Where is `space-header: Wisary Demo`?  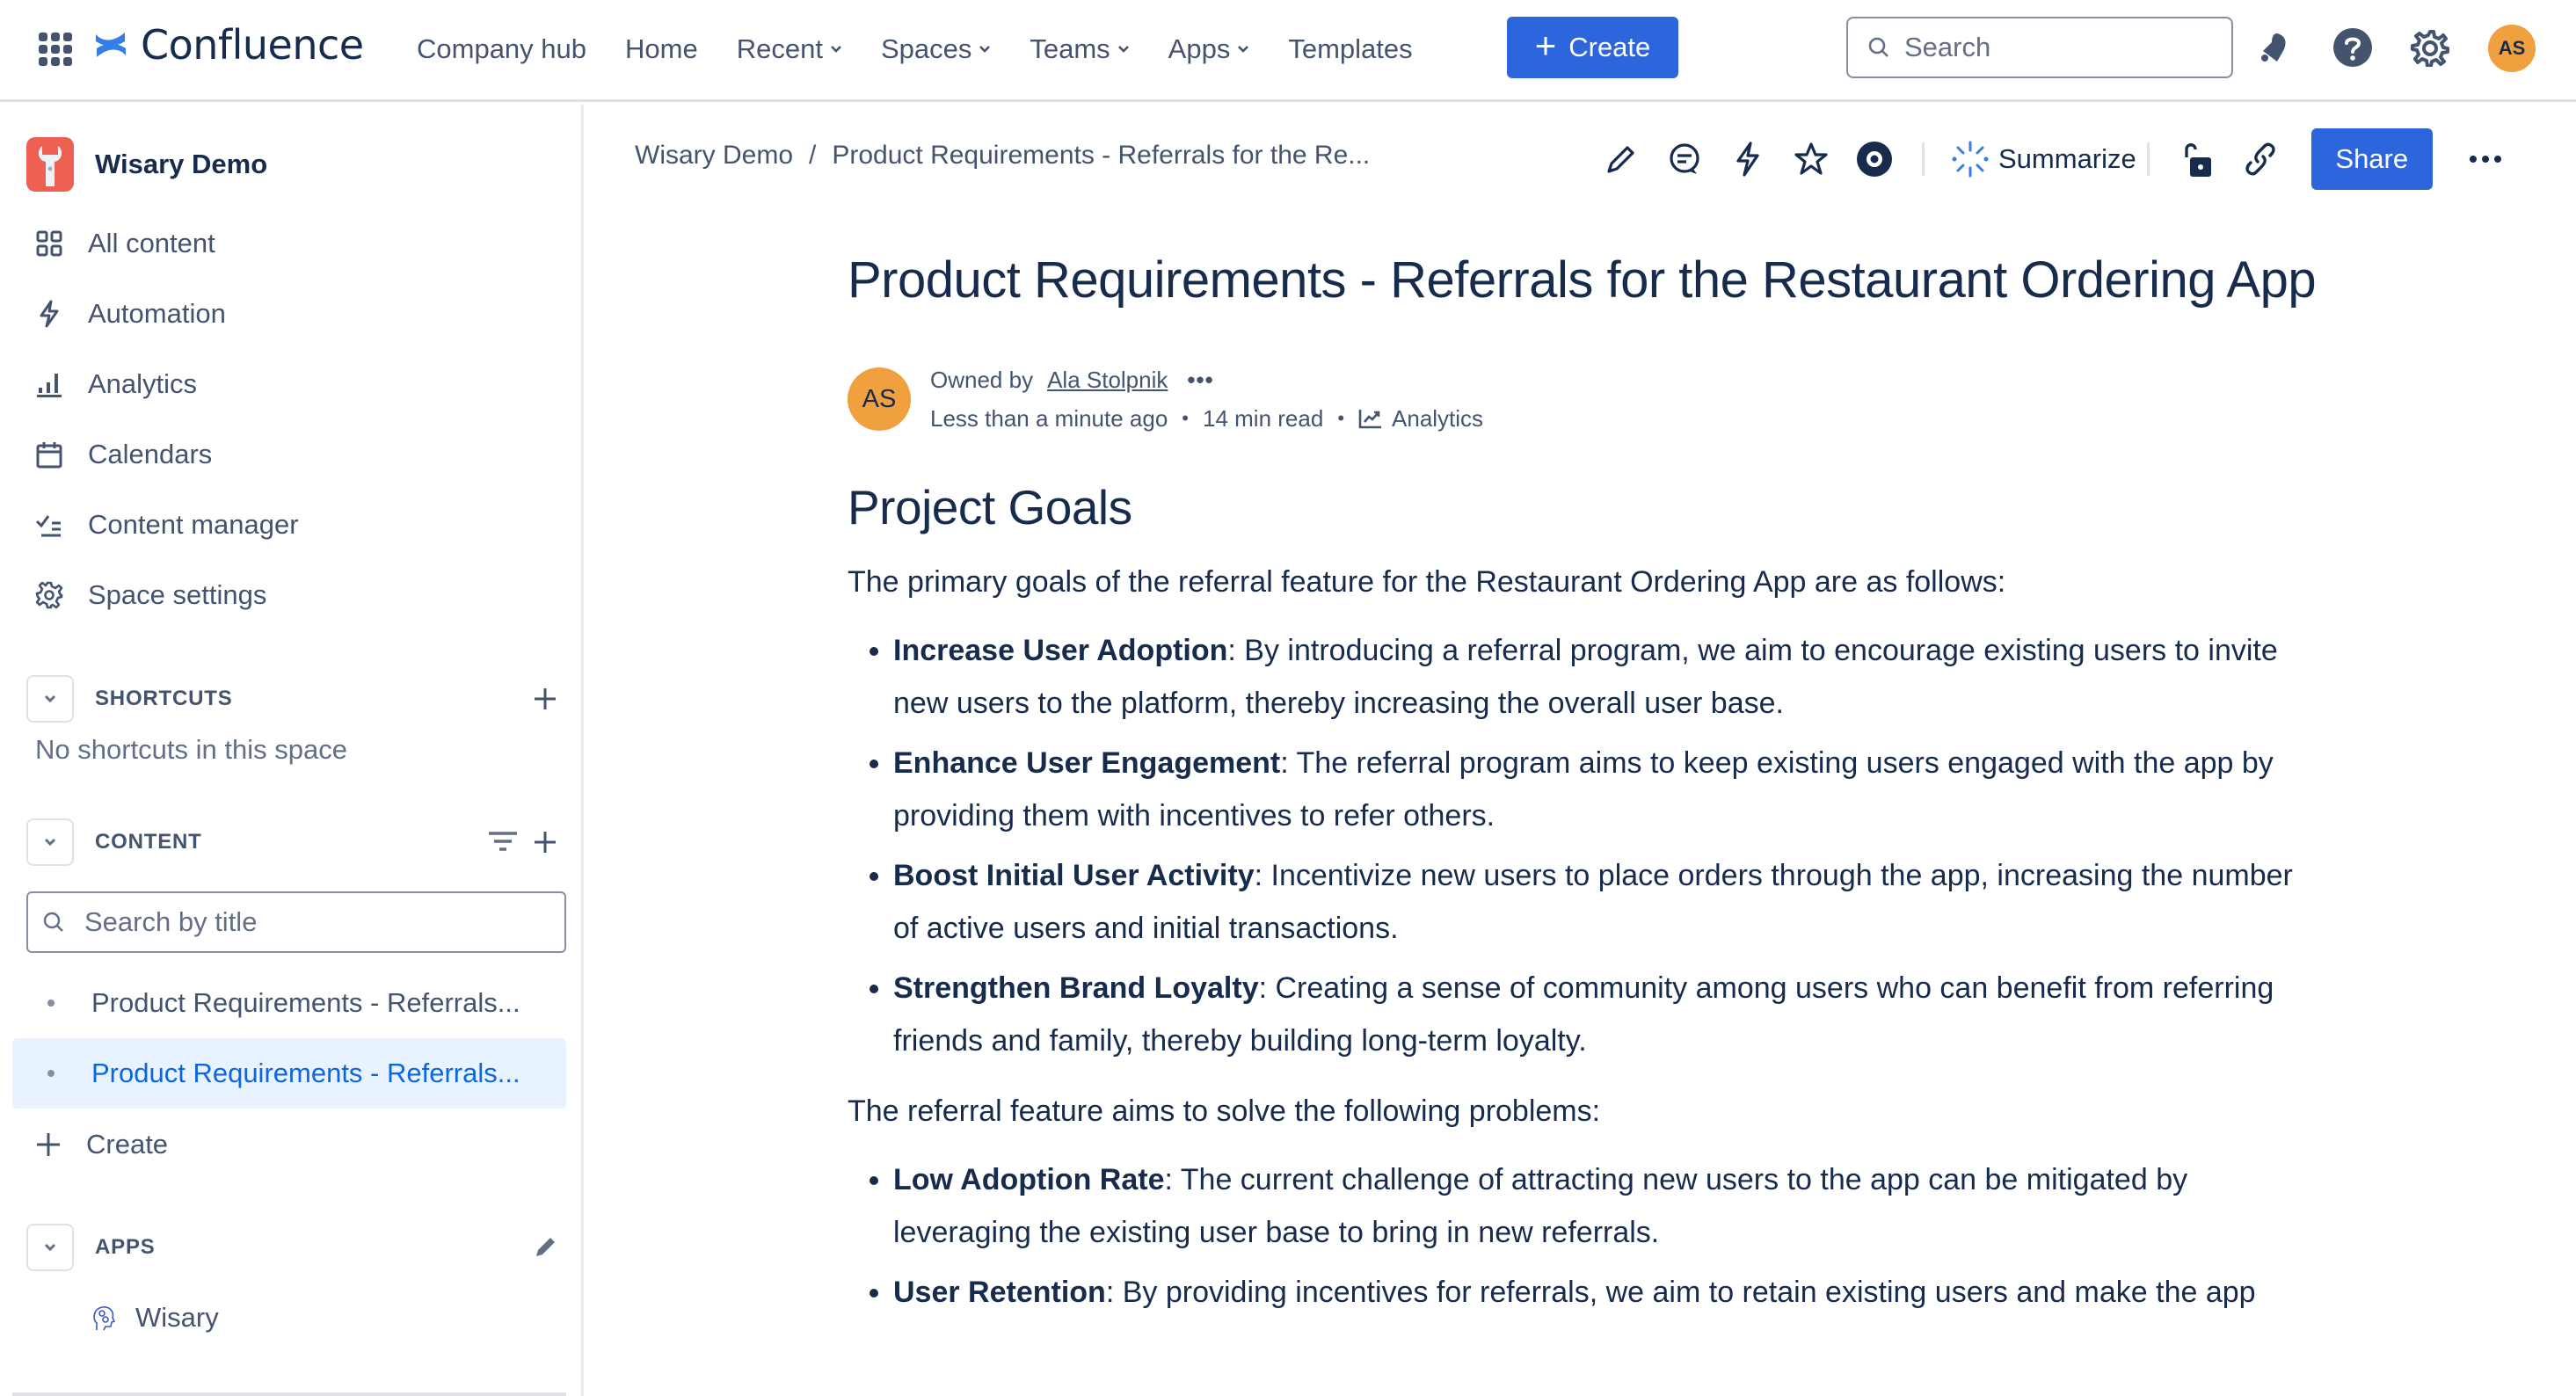
space-header: Wisary Demo is located at coordinates (146, 164).